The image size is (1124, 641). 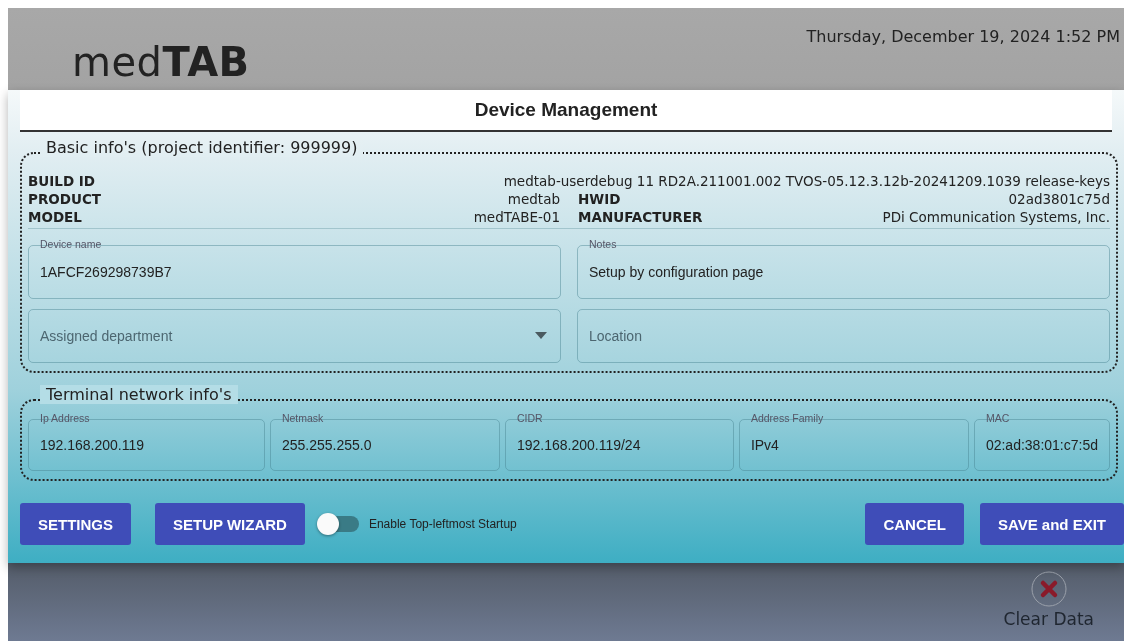 What do you see at coordinates (146, 441) in the screenshot?
I see `input-field: Ip Address 192.168.200.119` at bounding box center [146, 441].